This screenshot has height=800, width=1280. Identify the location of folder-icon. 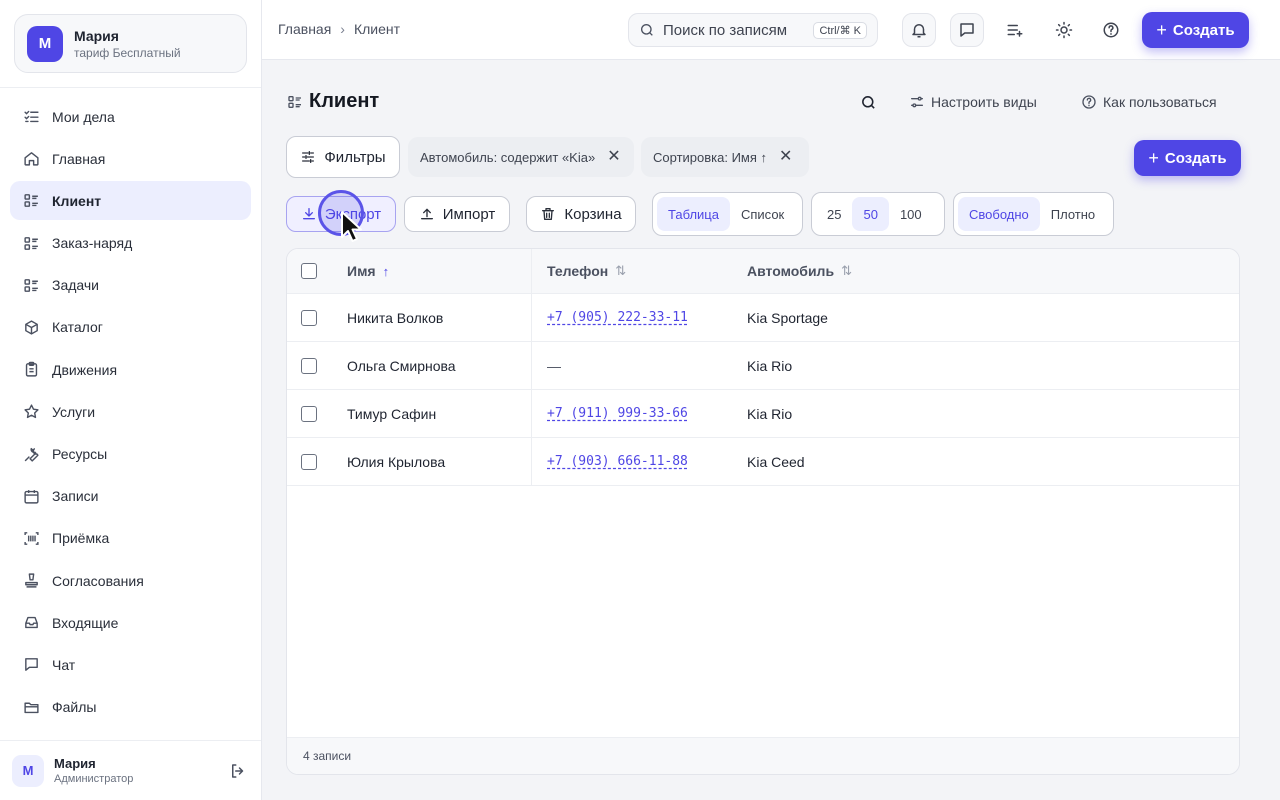
(31, 707).